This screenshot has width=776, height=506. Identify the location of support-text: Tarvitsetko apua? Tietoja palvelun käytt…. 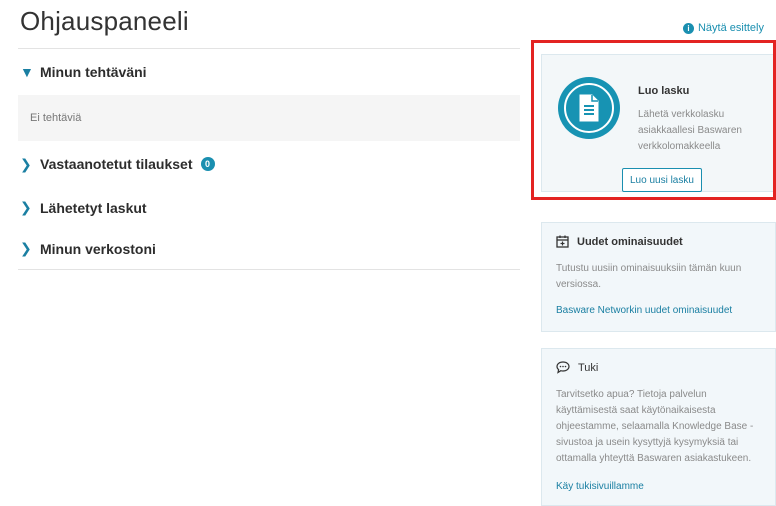
(655, 426).